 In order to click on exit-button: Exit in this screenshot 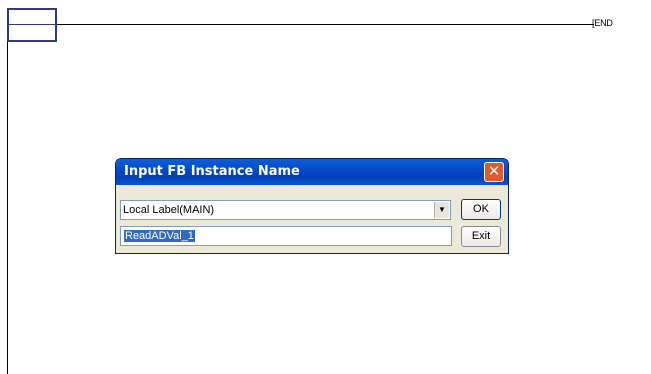, I will do `click(481, 236)`.